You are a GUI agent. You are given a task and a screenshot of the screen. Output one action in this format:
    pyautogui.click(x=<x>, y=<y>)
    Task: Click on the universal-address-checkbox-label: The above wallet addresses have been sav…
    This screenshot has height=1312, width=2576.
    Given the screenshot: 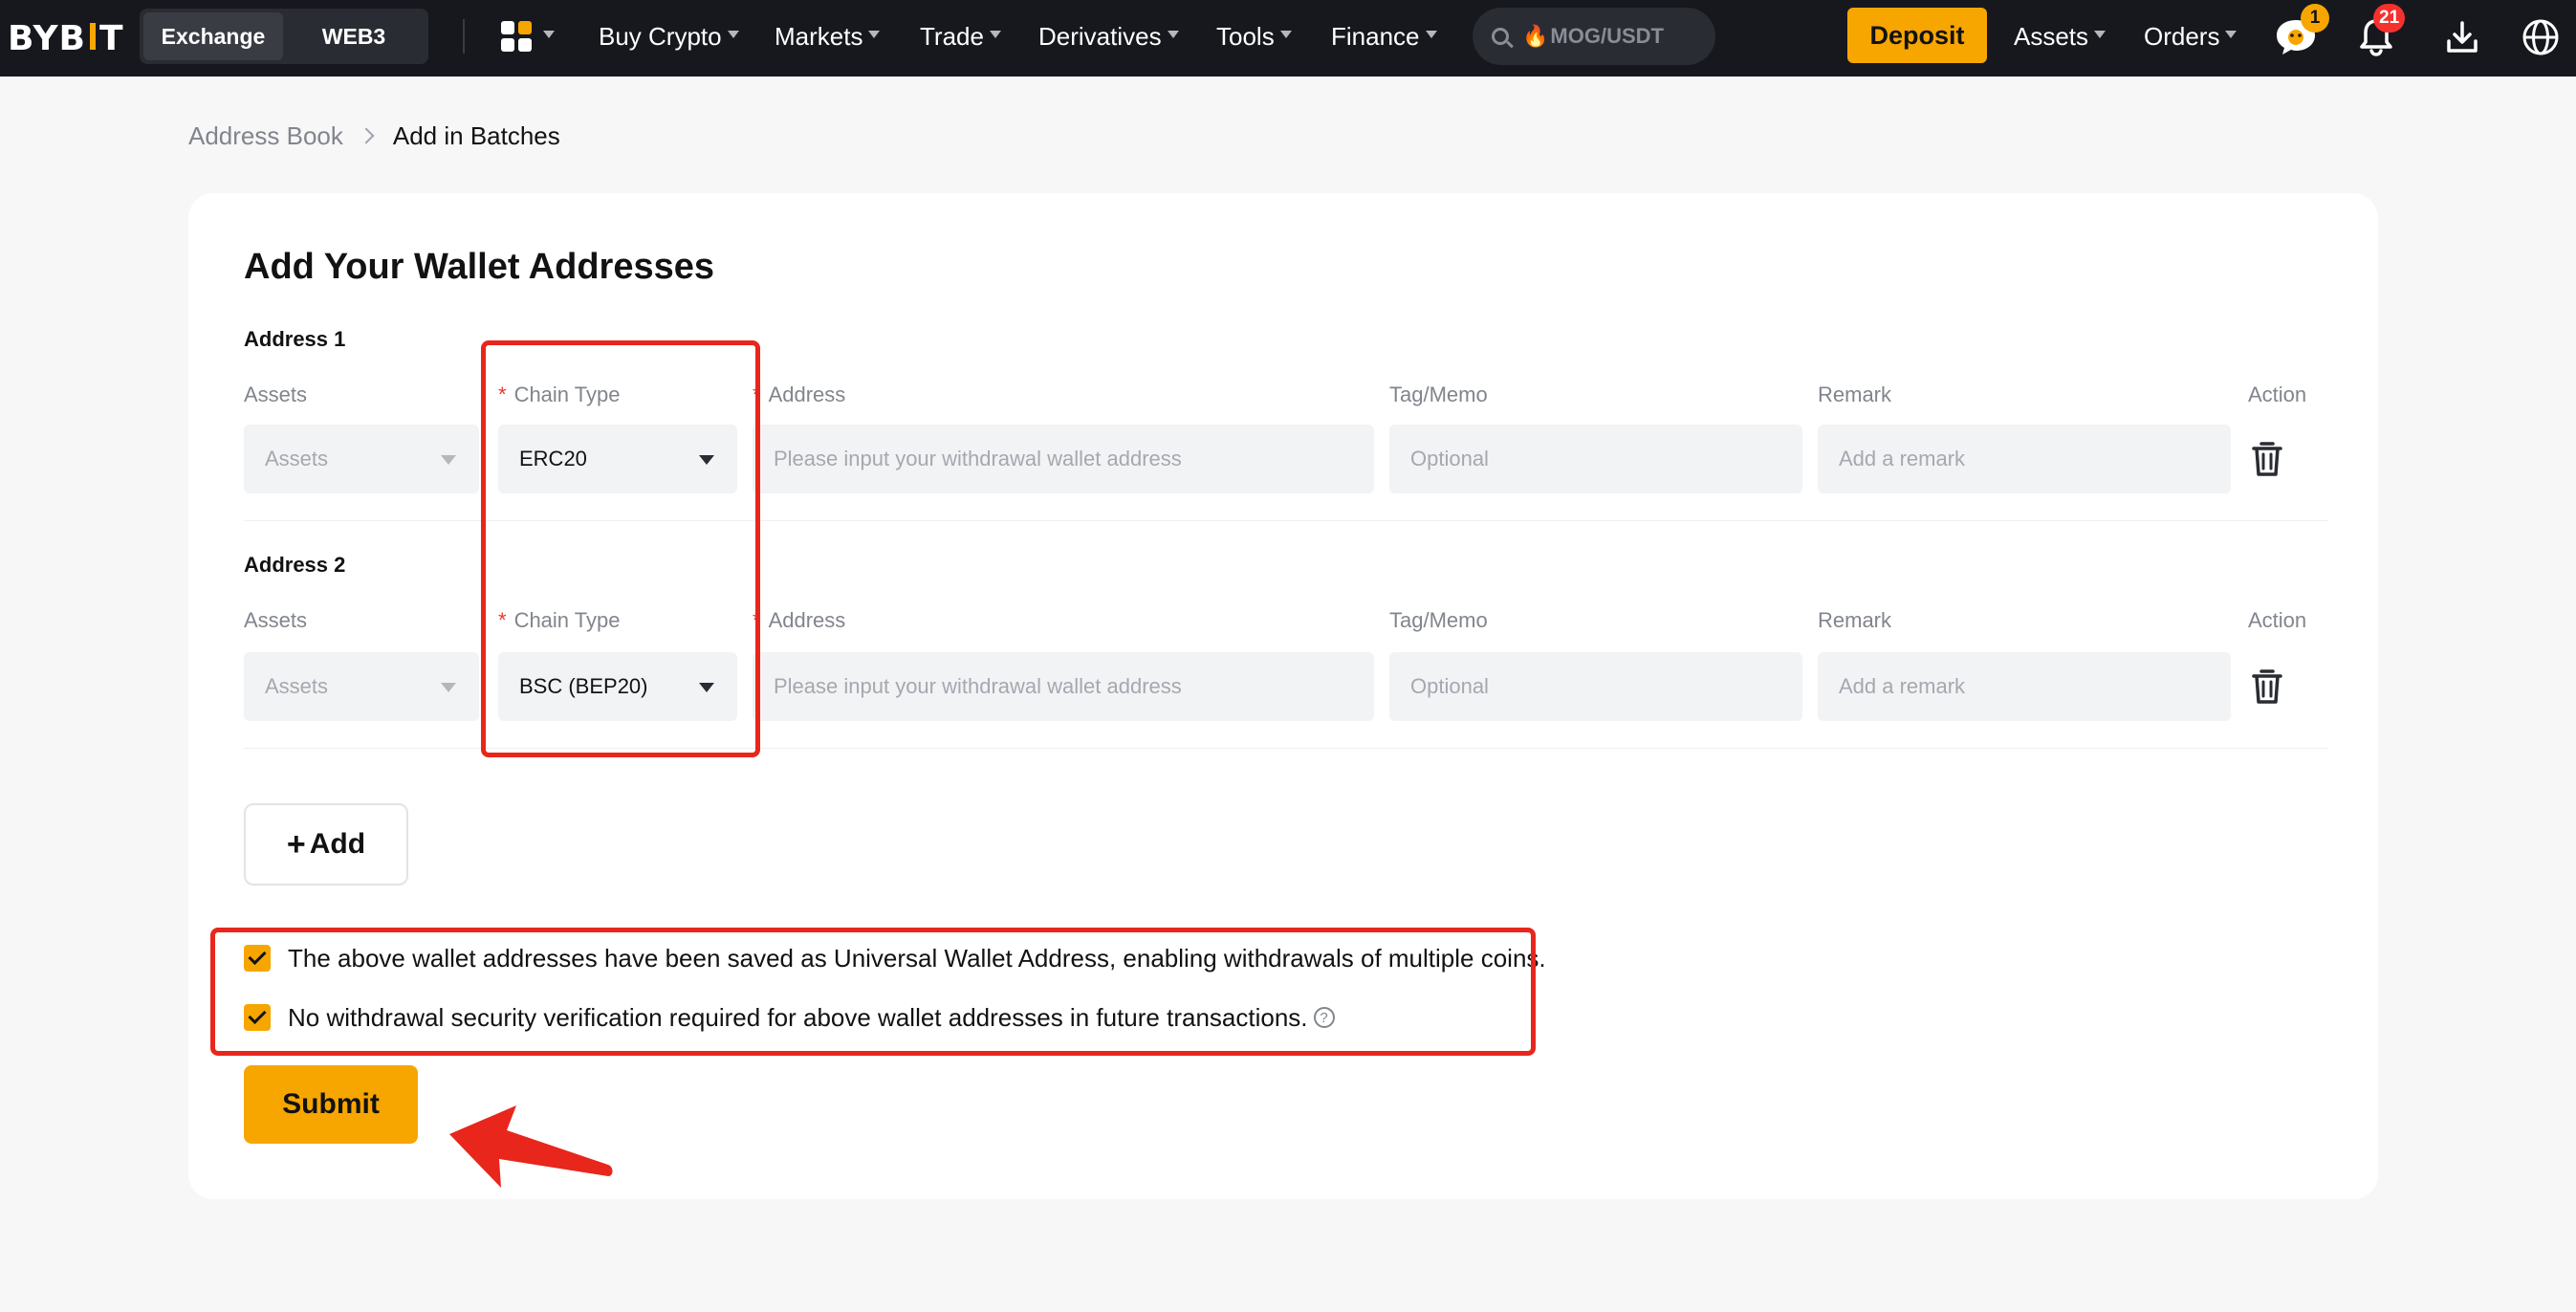 What is the action you would take?
    pyautogui.click(x=917, y=958)
    